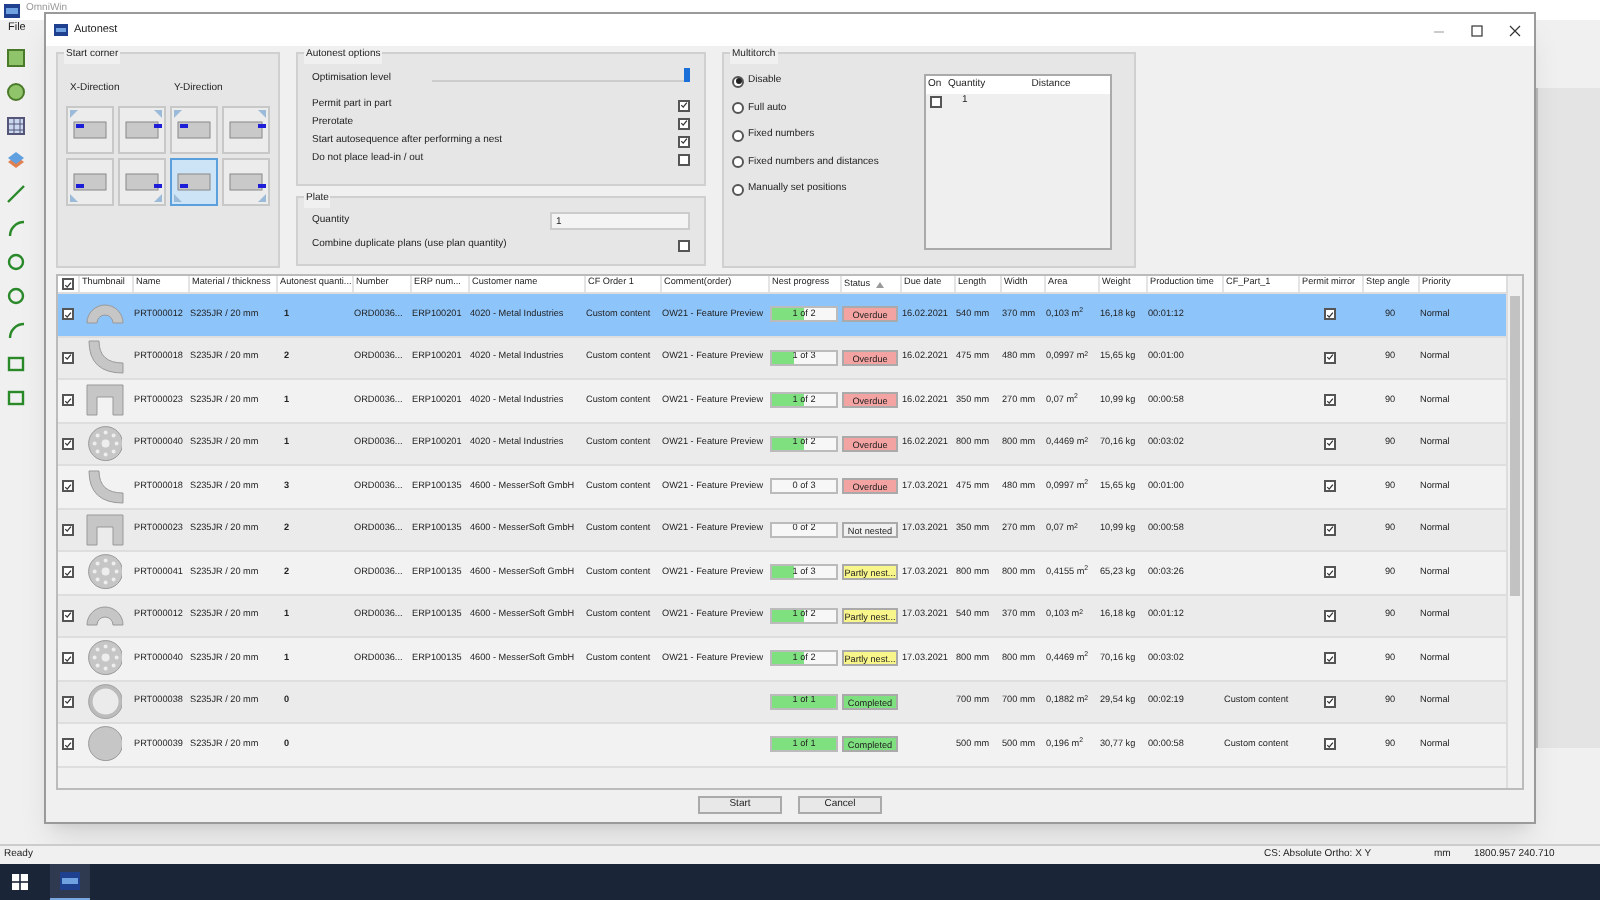 The width and height of the screenshot is (1600, 900). I want to click on layers-tool-icon, so click(16, 160).